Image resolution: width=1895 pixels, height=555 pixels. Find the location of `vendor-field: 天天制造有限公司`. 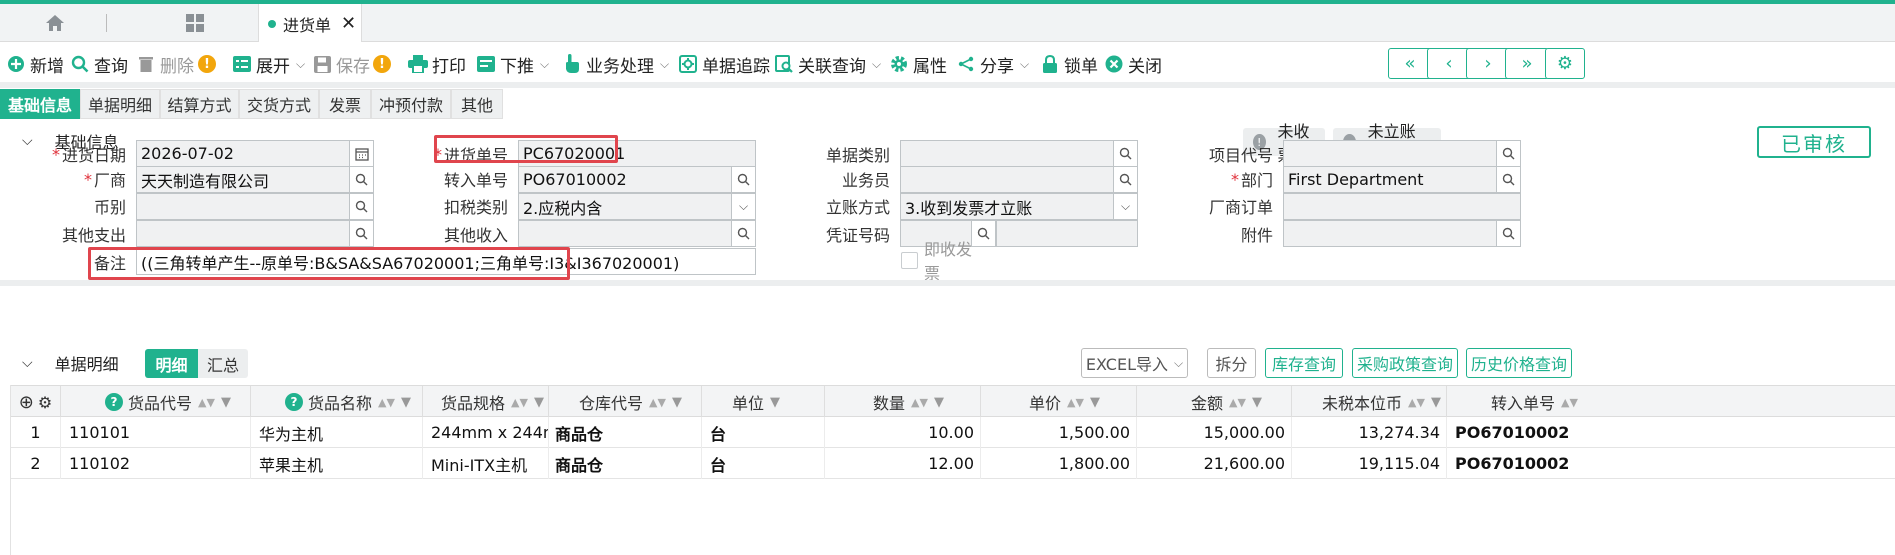

vendor-field: 天天制造有限公司 is located at coordinates (243, 179).